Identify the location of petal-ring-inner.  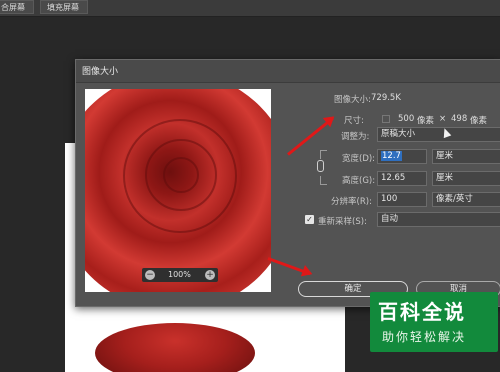
(181, 175).